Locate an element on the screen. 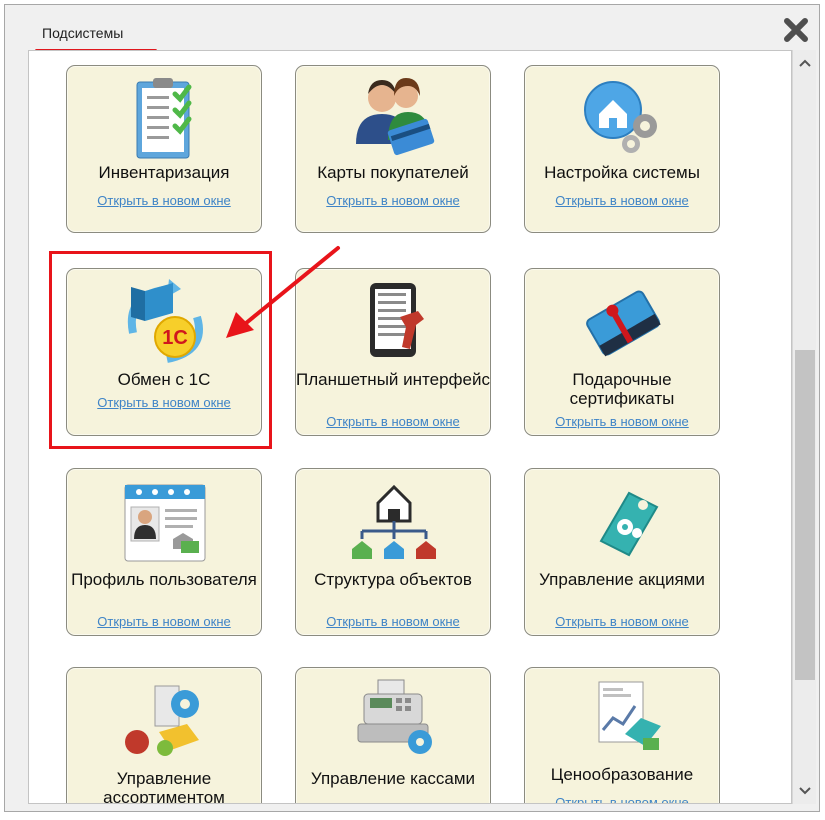 The width and height of the screenshot is (825, 820). window-title: Подсистемы is located at coordinates (83, 33).